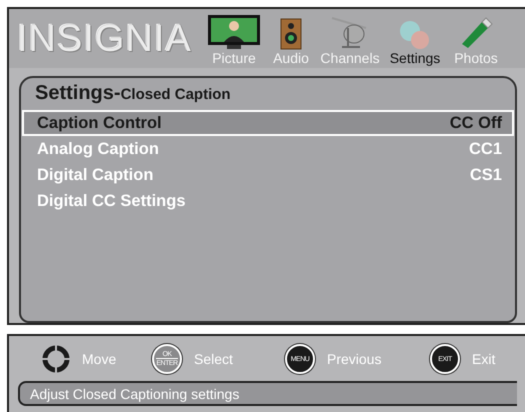 The width and height of the screenshot is (525, 412). I want to click on direction-pad-icon, so click(56, 359).